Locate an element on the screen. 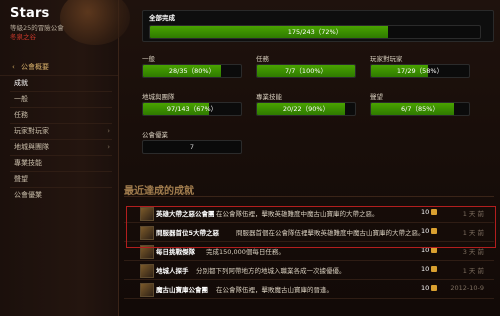 The width and height of the screenshot is (500, 316). achievement-name: 魔古山寶庫公會團 is located at coordinates (182, 289).